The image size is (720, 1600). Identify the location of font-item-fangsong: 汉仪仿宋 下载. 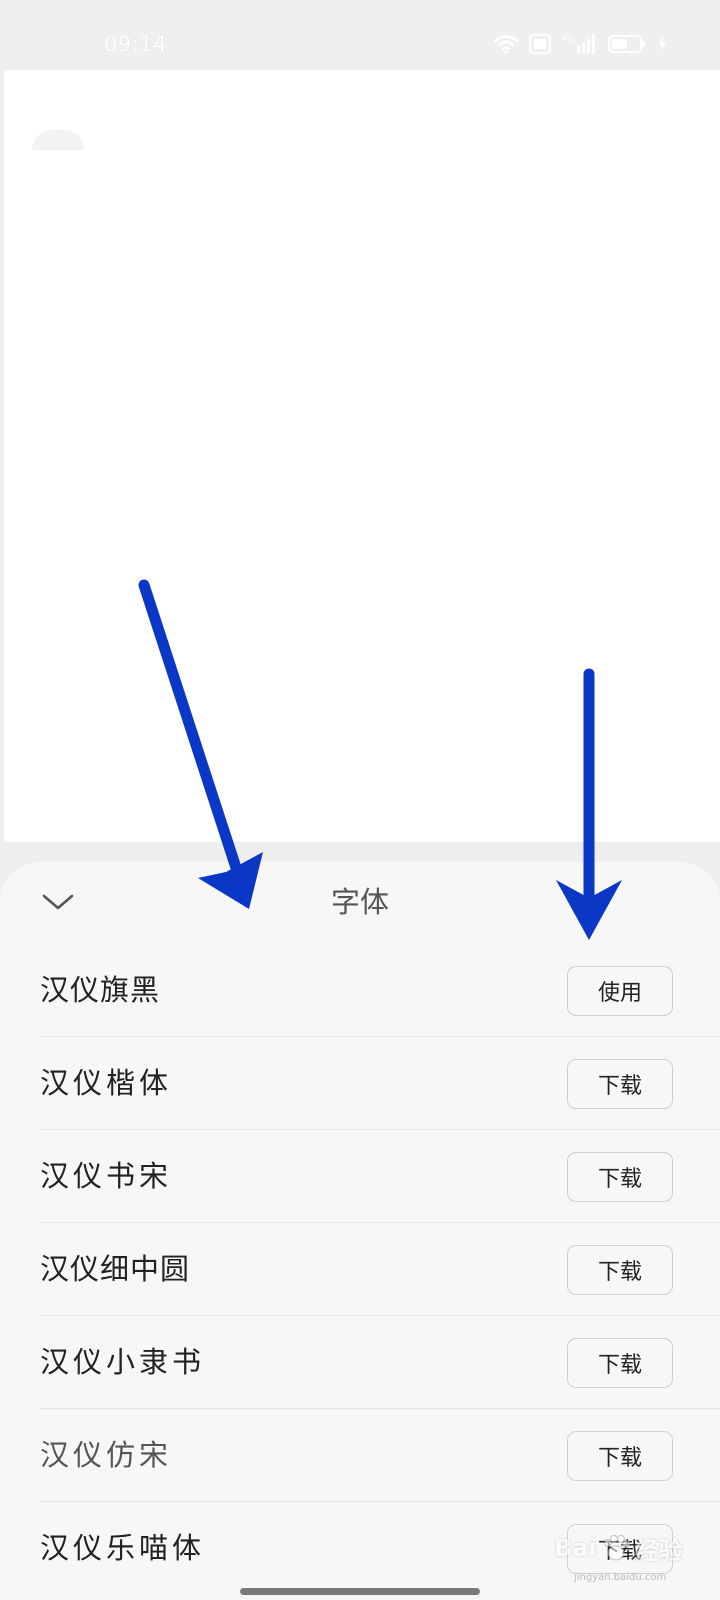
(360, 1455).